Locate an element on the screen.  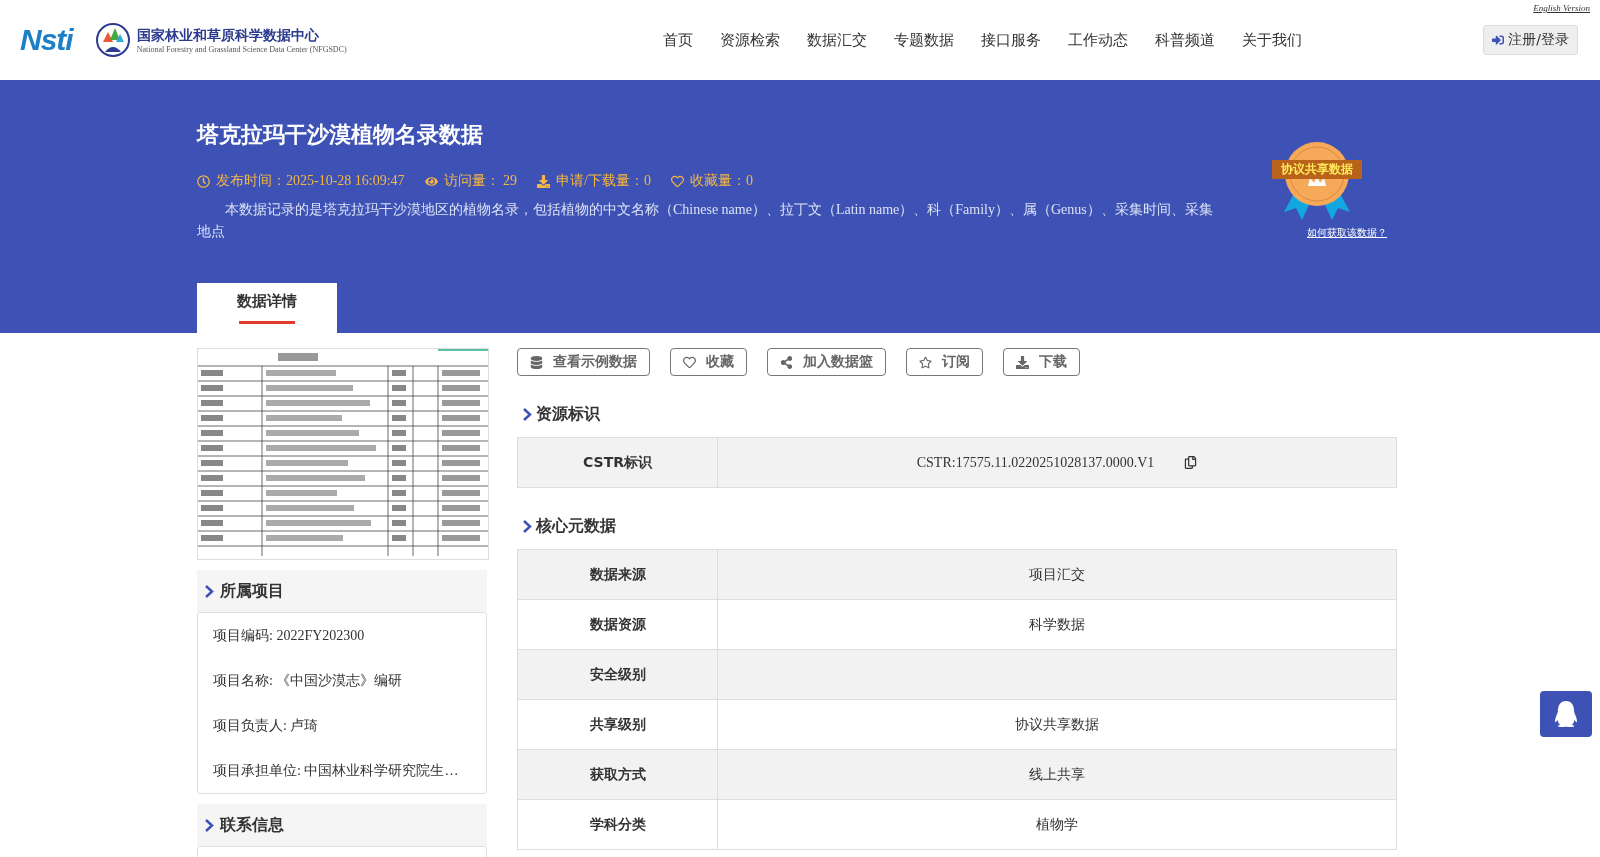
action-button: 查看示例数据 is located at coordinates (583, 362).